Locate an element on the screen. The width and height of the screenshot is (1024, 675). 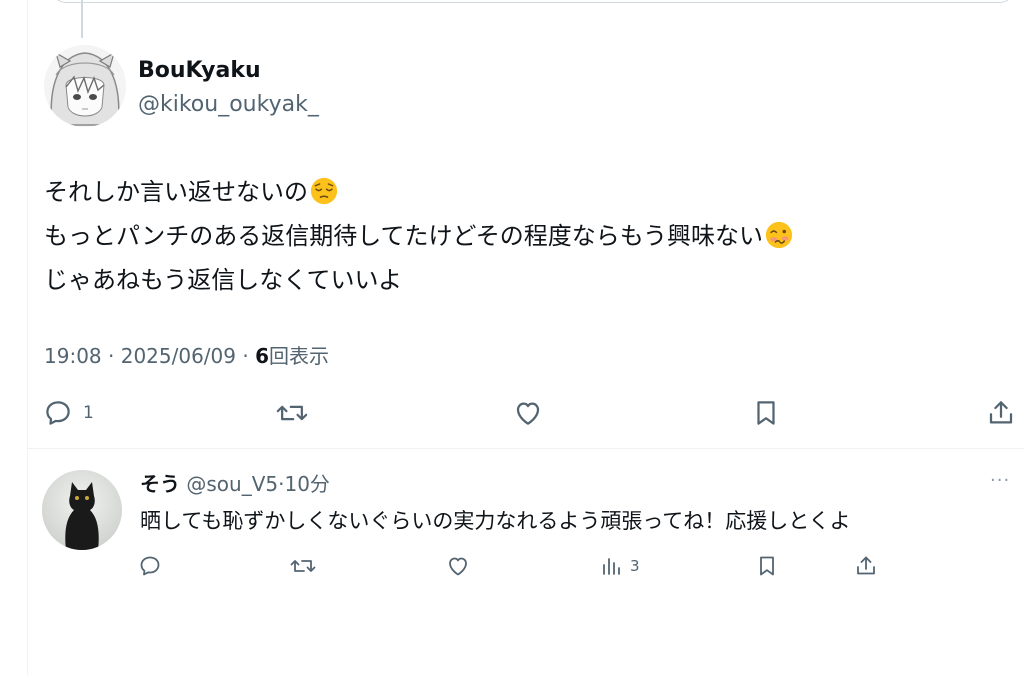
reply-text: 晒しても恥ずかしくないぐらいの実力なれるよう頑張ってね！応援しとくよ is located at coordinates (495, 521).